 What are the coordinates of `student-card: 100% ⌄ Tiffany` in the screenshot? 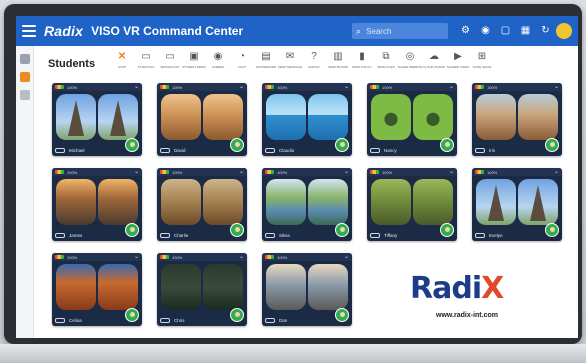 It's located at (412, 204).